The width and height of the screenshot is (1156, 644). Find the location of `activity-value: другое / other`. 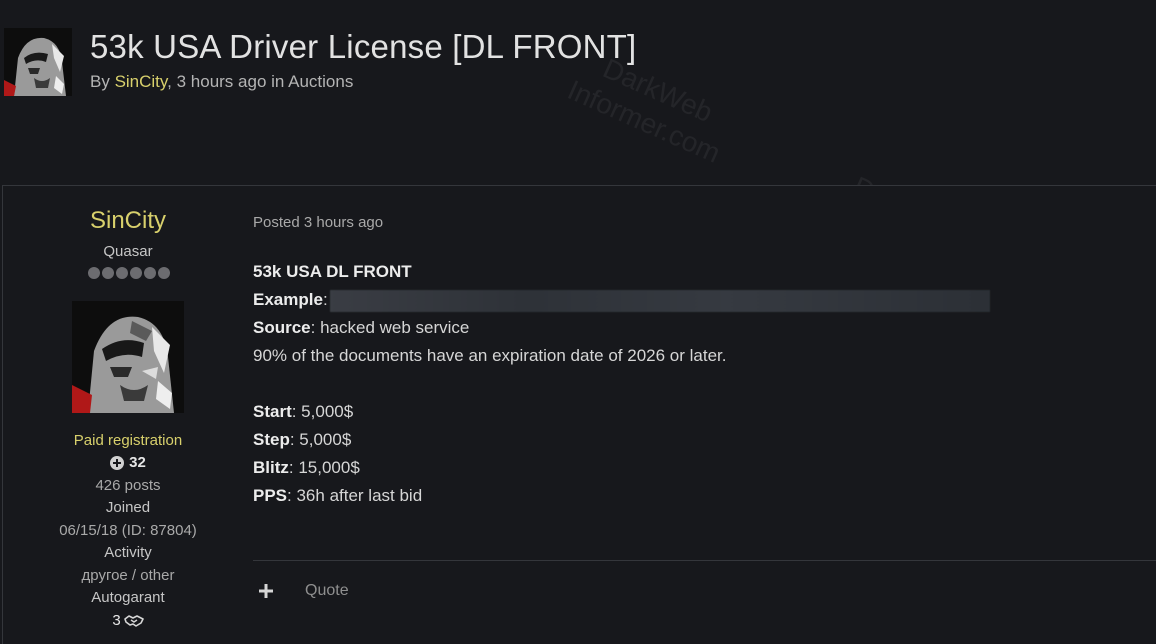

activity-value: другое / other is located at coordinates (128, 575).